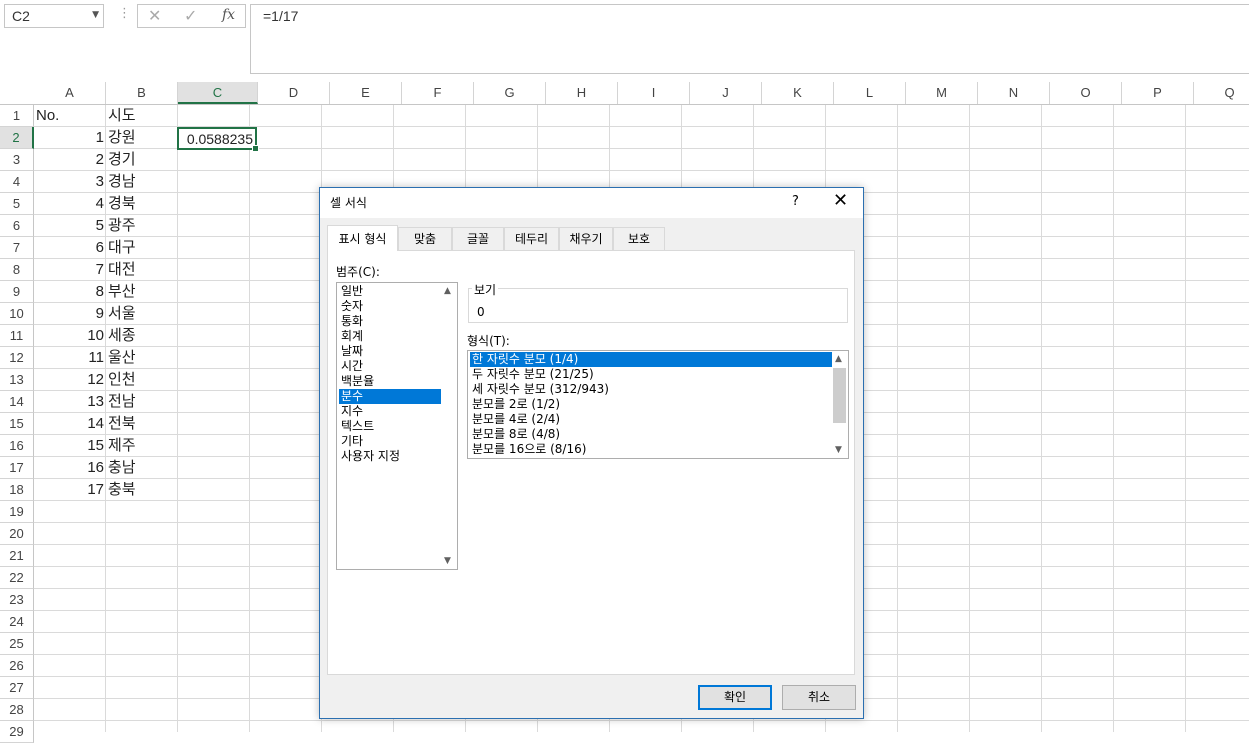 The height and width of the screenshot is (743, 1249). What do you see at coordinates (154, 15) in the screenshot?
I see `cancel-entry-icon: ✕` at bounding box center [154, 15].